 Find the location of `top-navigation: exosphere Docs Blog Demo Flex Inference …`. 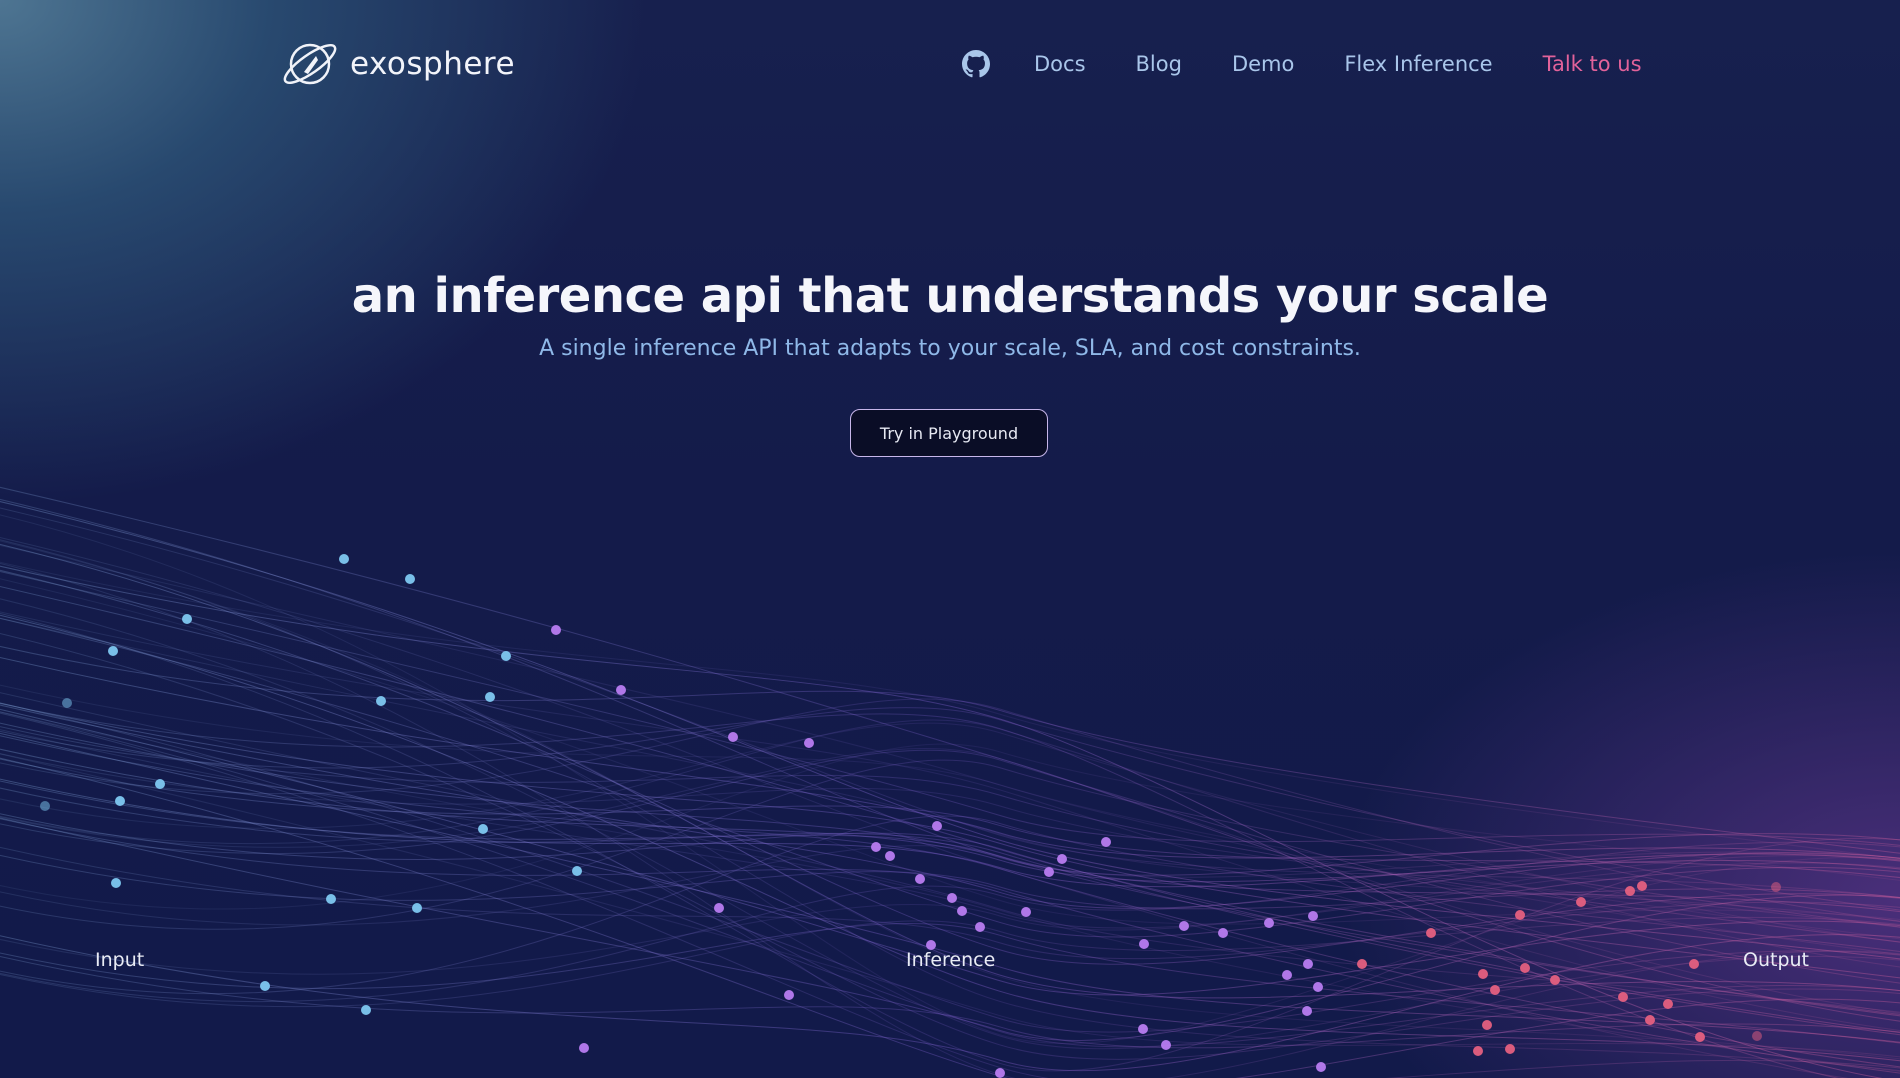

top-navigation: exosphere Docs Blog Demo Flex Inference … is located at coordinates (950, 70).